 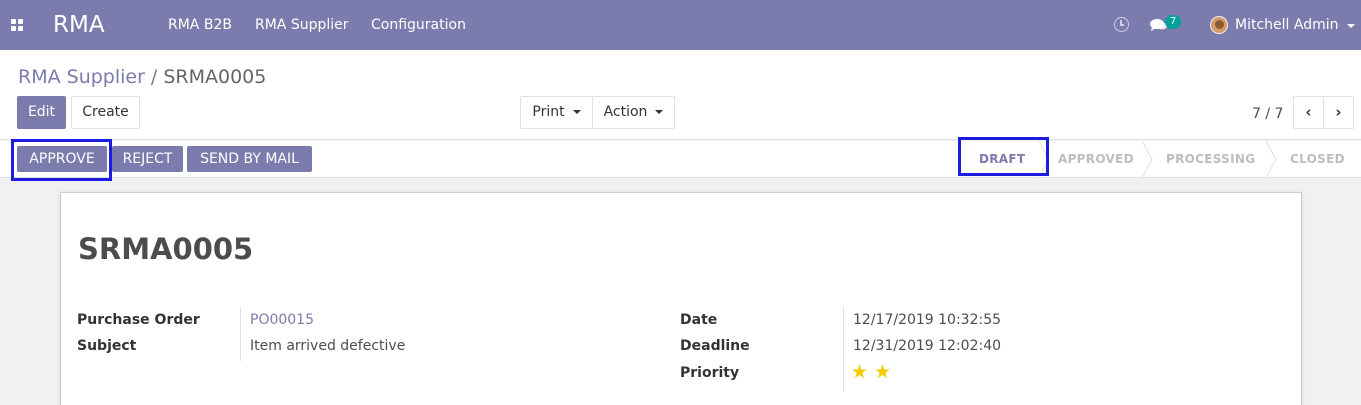 What do you see at coordinates (138, 320) in the screenshot?
I see `purchase-order-label: Purchase Order` at bounding box center [138, 320].